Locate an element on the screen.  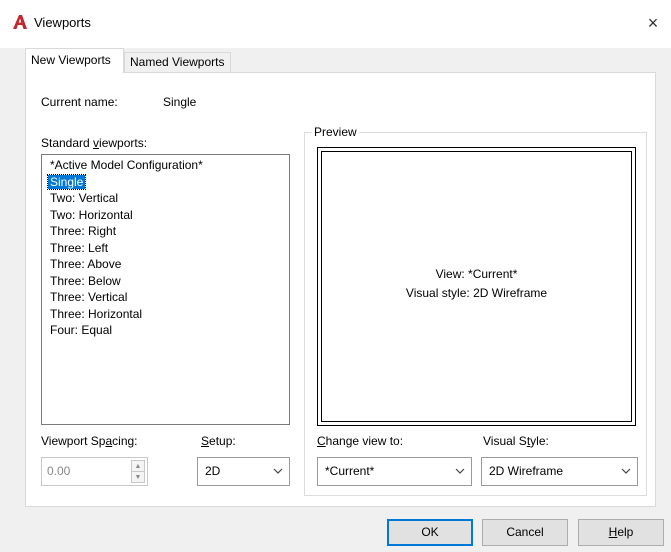
viewport-spacing-stepper: 0.00 ▲ ▼ is located at coordinates (94, 471).